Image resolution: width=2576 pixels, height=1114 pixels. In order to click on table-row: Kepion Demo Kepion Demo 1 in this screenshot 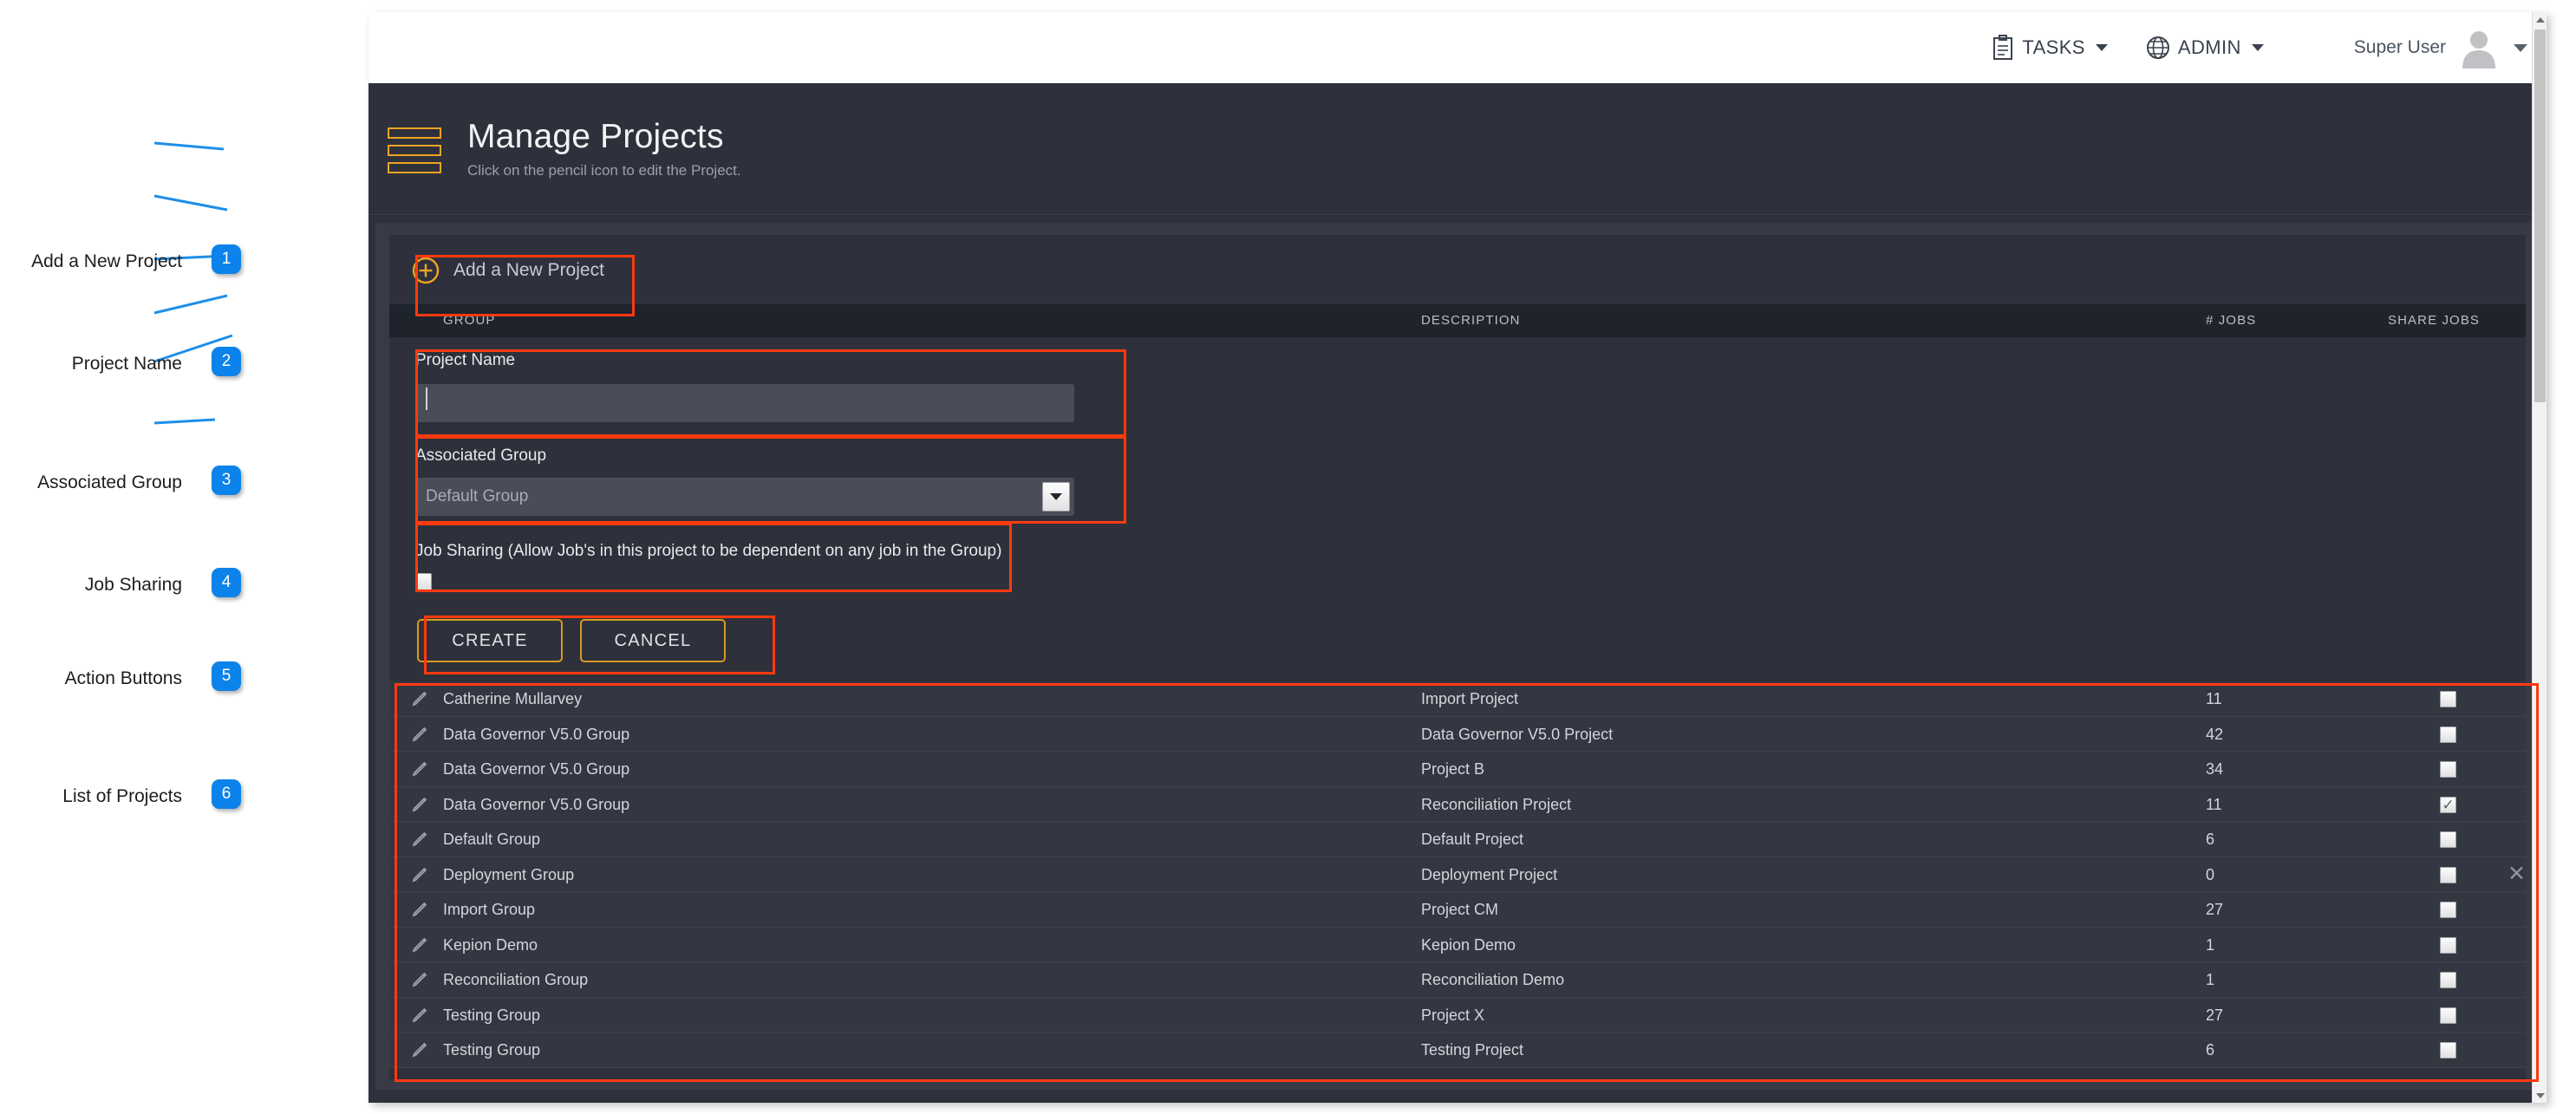, I will do `click(1458, 944)`.